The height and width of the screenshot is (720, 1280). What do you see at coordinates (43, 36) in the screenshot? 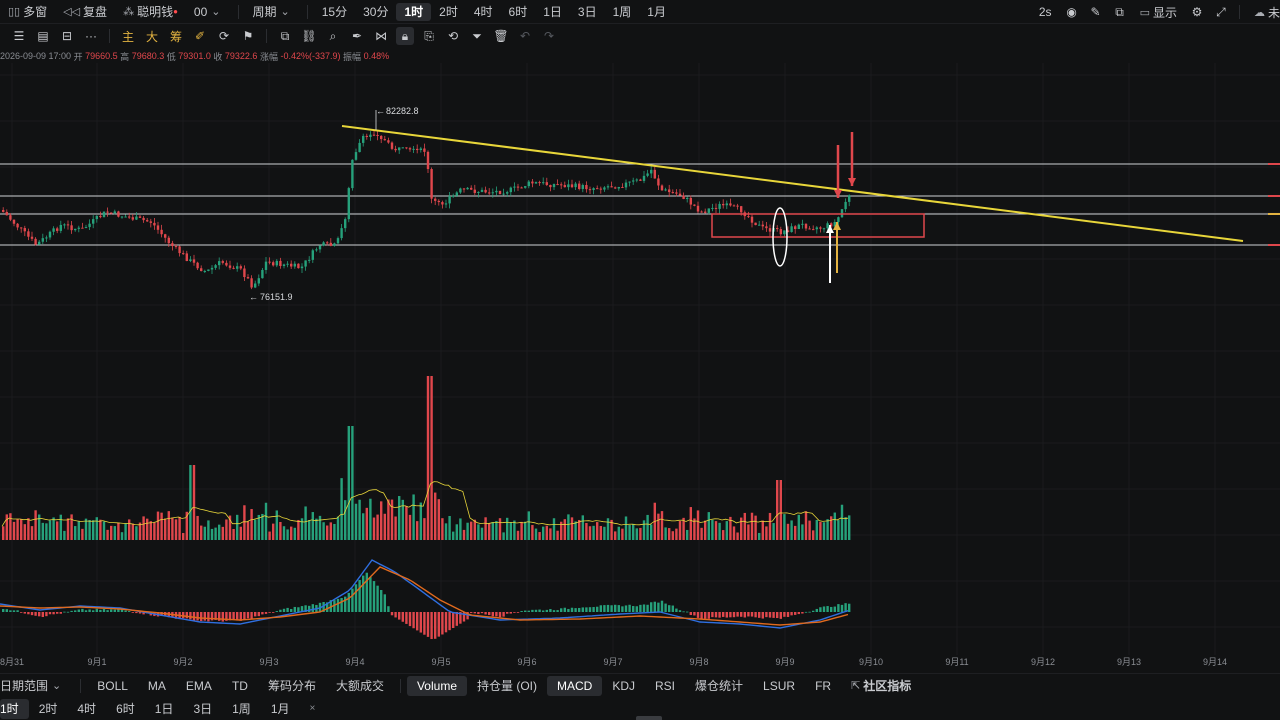
I see `layout-icon: ▤` at bounding box center [43, 36].